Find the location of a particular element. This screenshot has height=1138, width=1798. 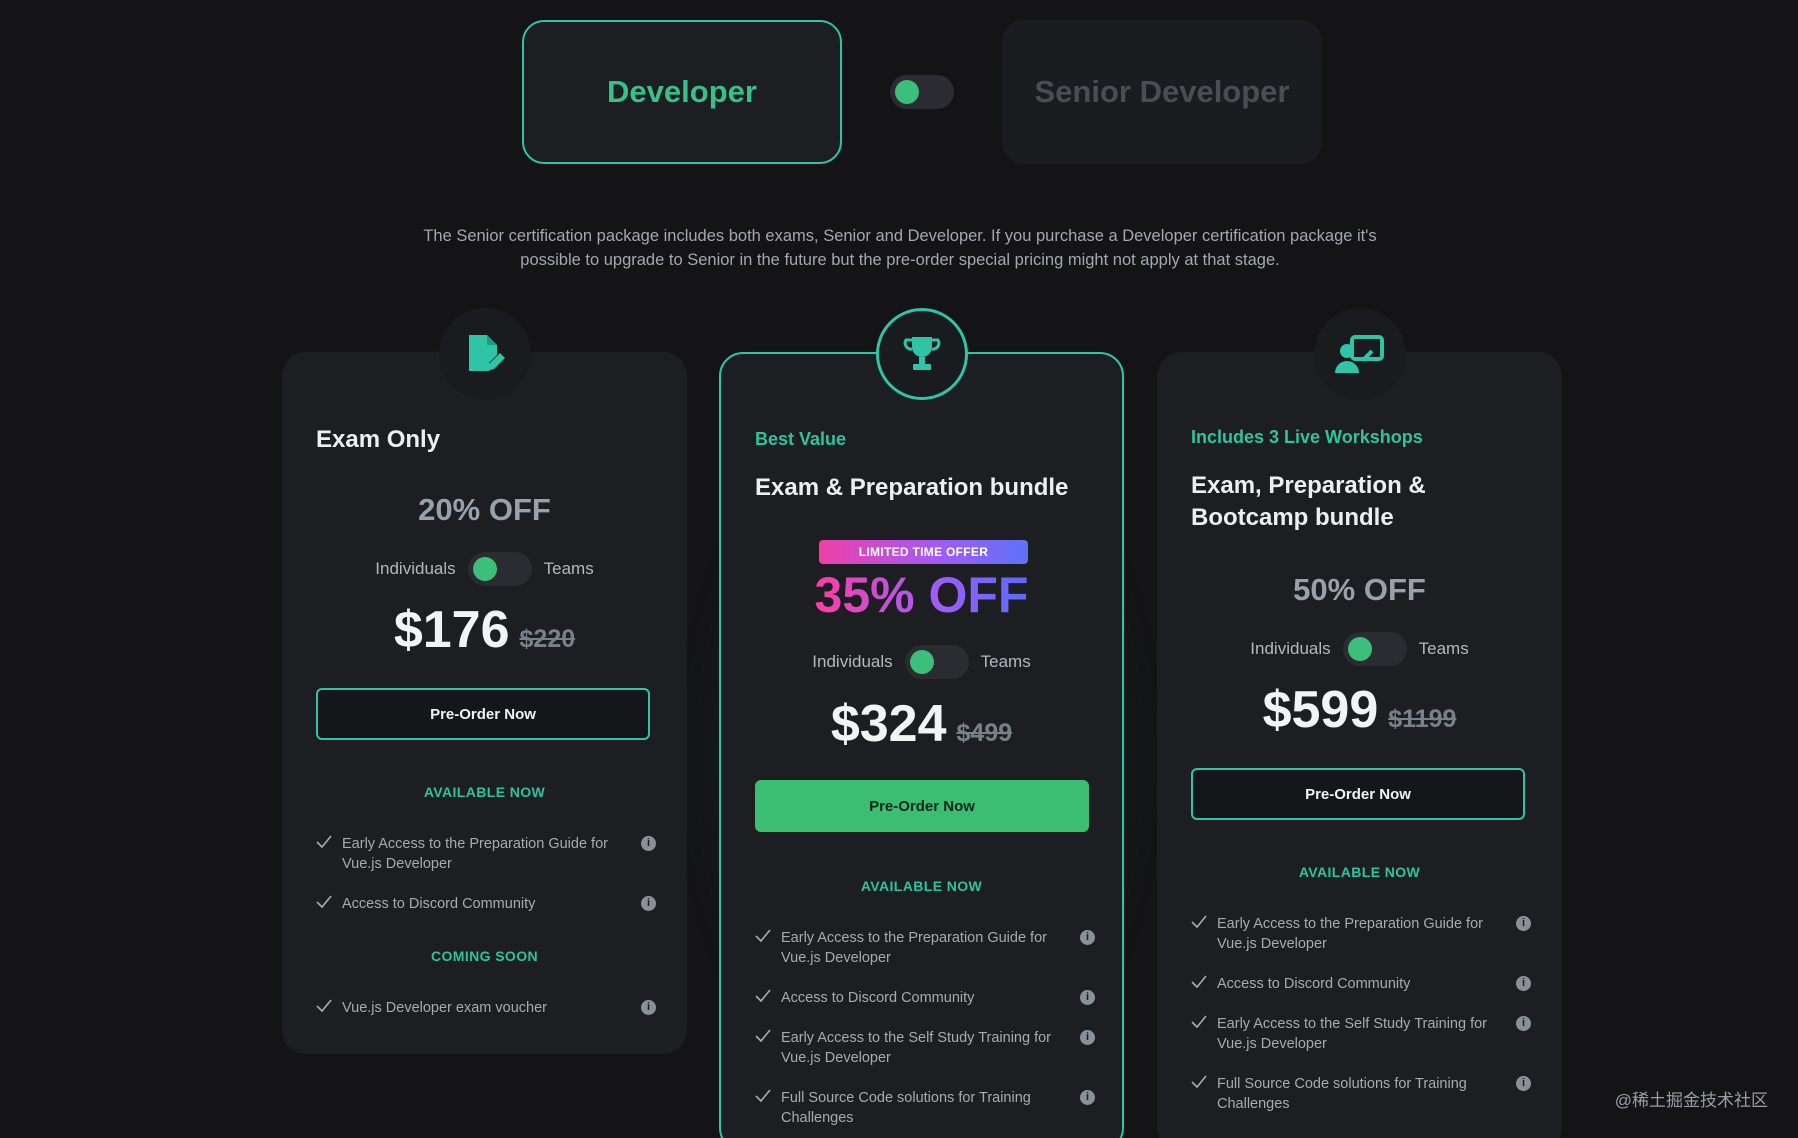

discount-value: 35% OFF is located at coordinates (921, 595).